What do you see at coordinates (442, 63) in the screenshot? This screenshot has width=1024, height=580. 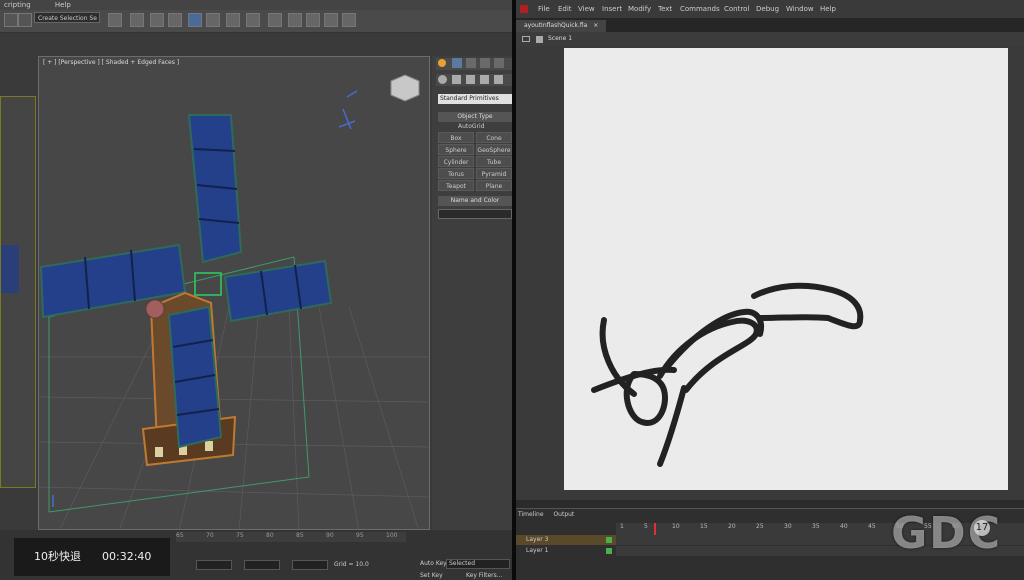 I see `create-tab-icon` at bounding box center [442, 63].